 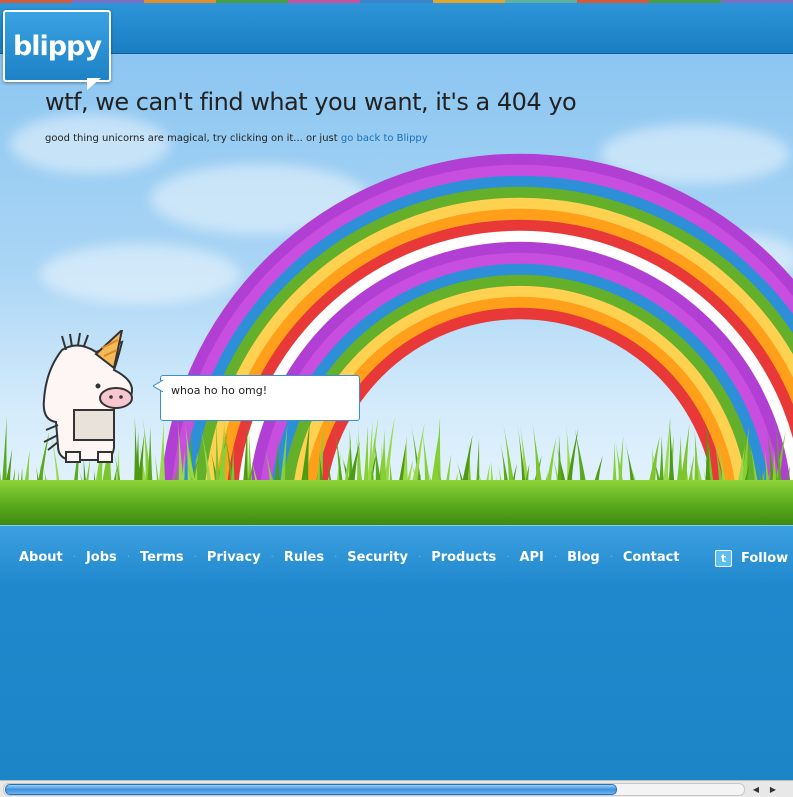 What do you see at coordinates (384, 138) in the screenshot?
I see `back-to-blippy-link: go back to Blippy` at bounding box center [384, 138].